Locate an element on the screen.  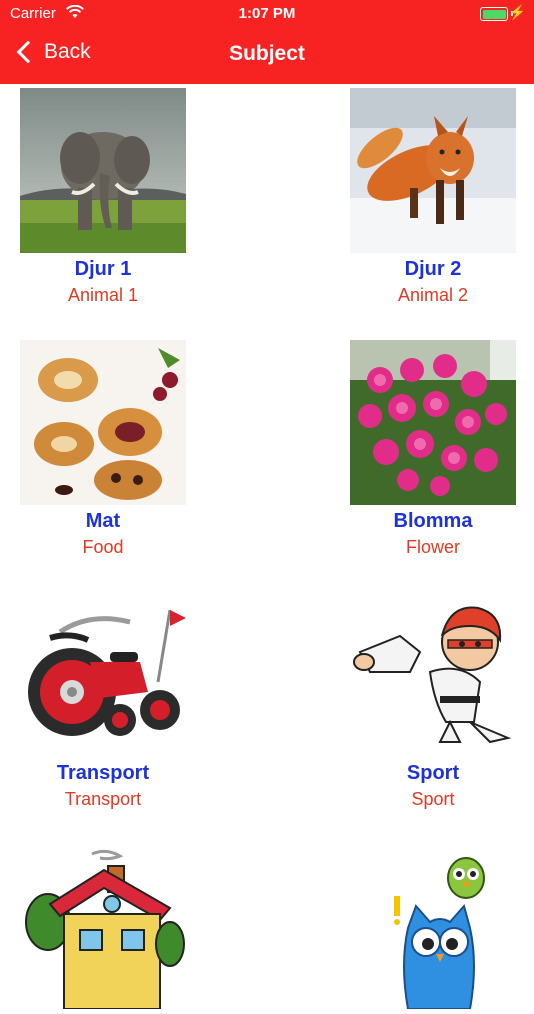
subject-name: Djur 1 is located at coordinates (103, 269).